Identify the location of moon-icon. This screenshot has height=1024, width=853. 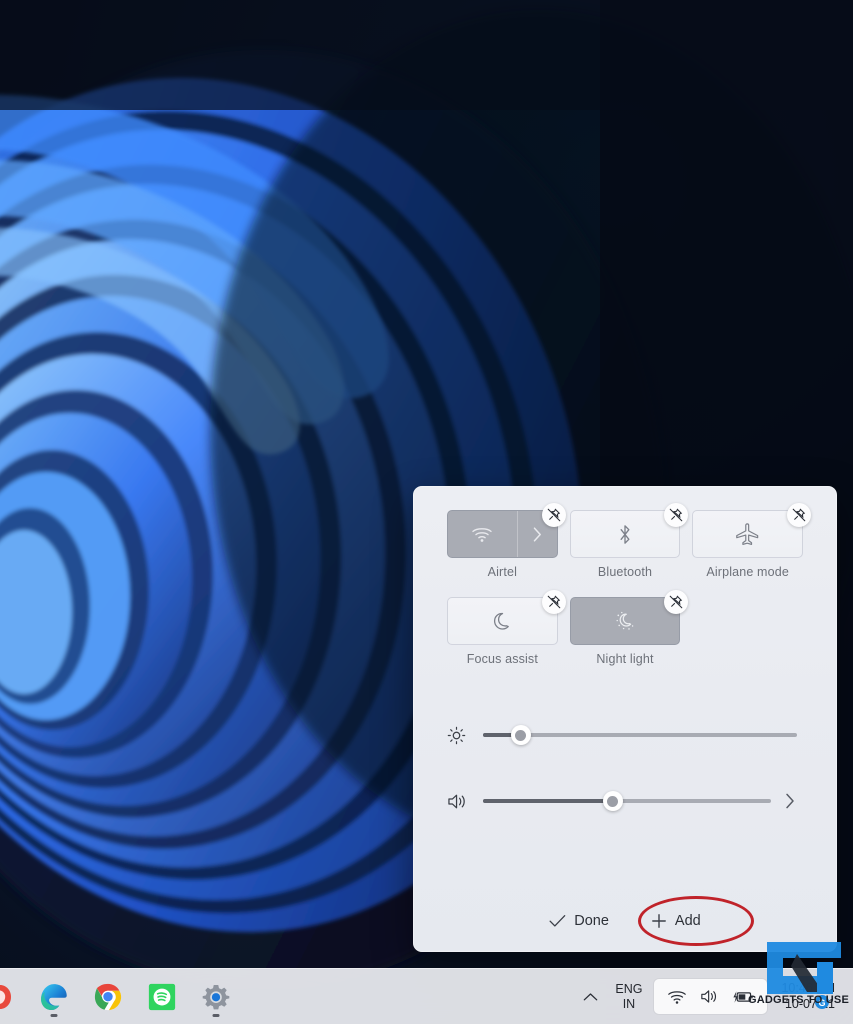
(502, 621).